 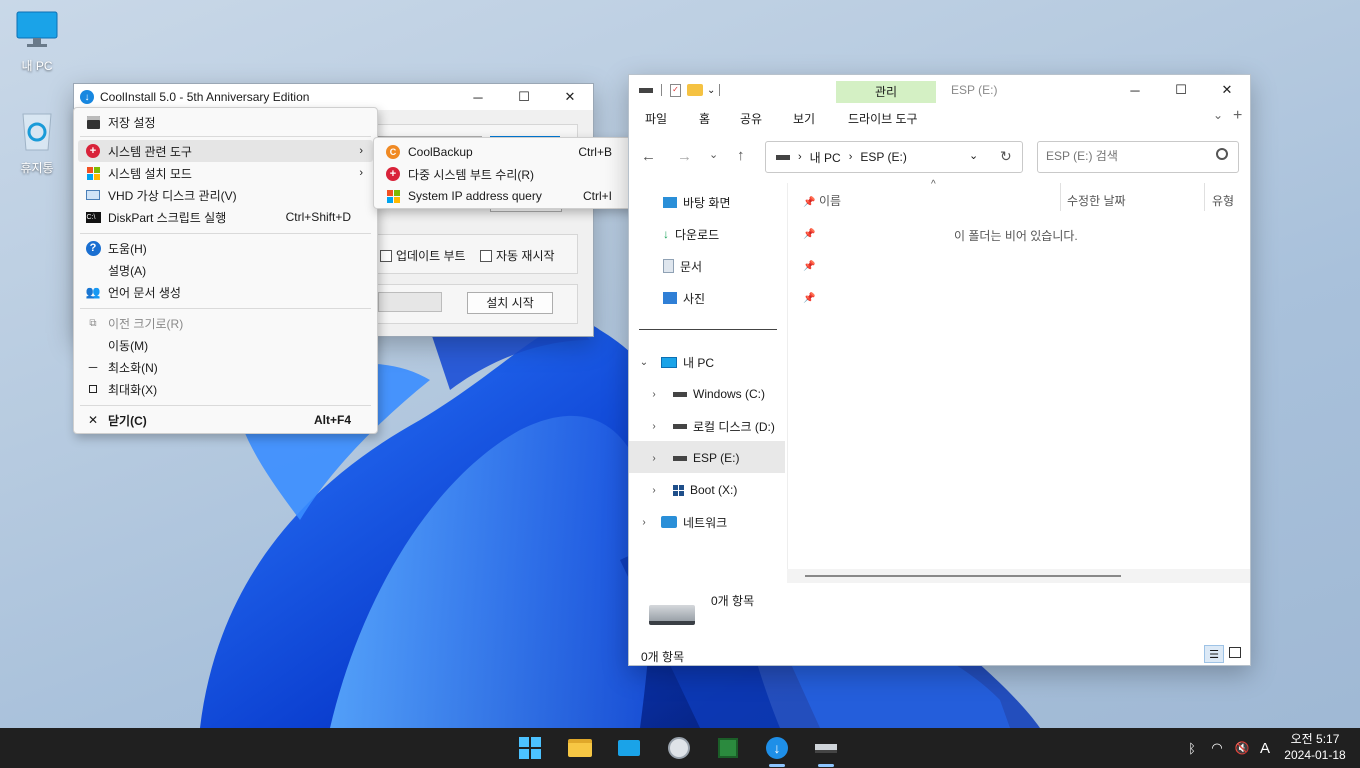 I want to click on taskbar-avatar-app, so click(x=679, y=748).